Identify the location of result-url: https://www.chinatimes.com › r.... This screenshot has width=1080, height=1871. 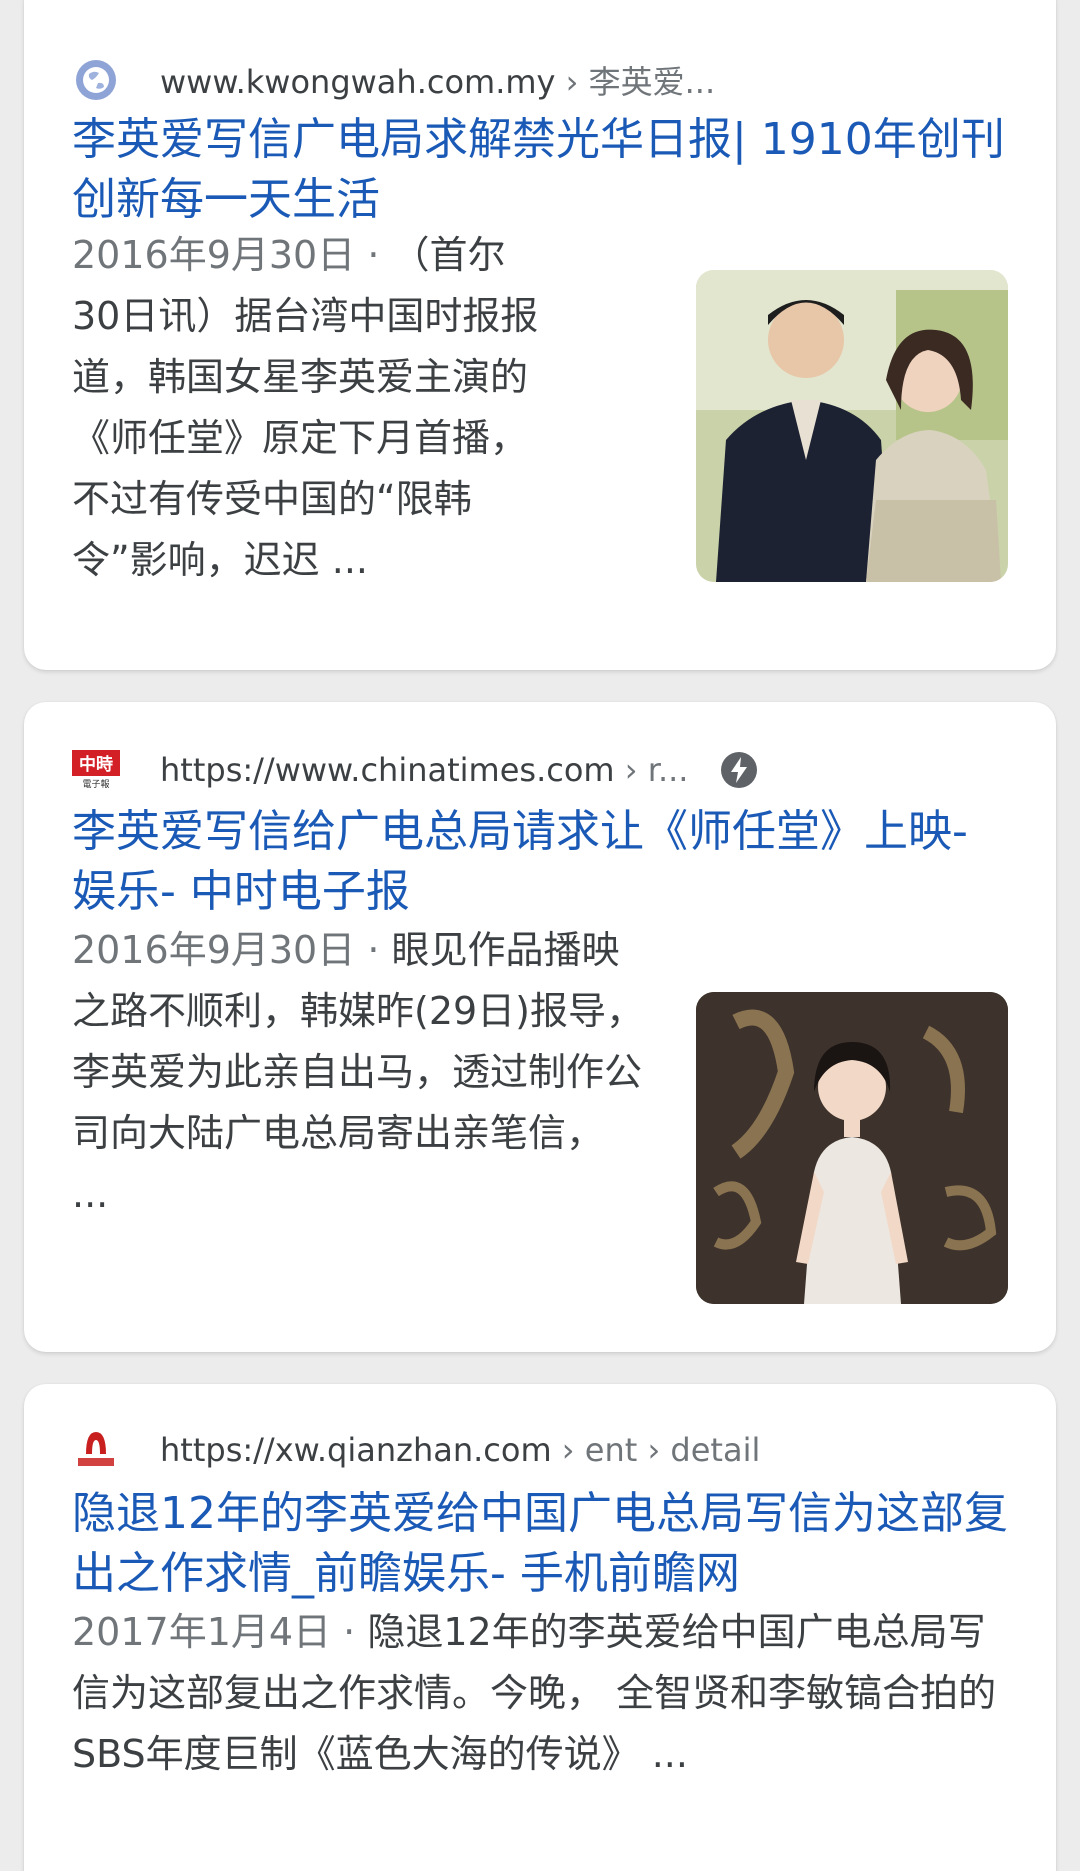
(424, 770).